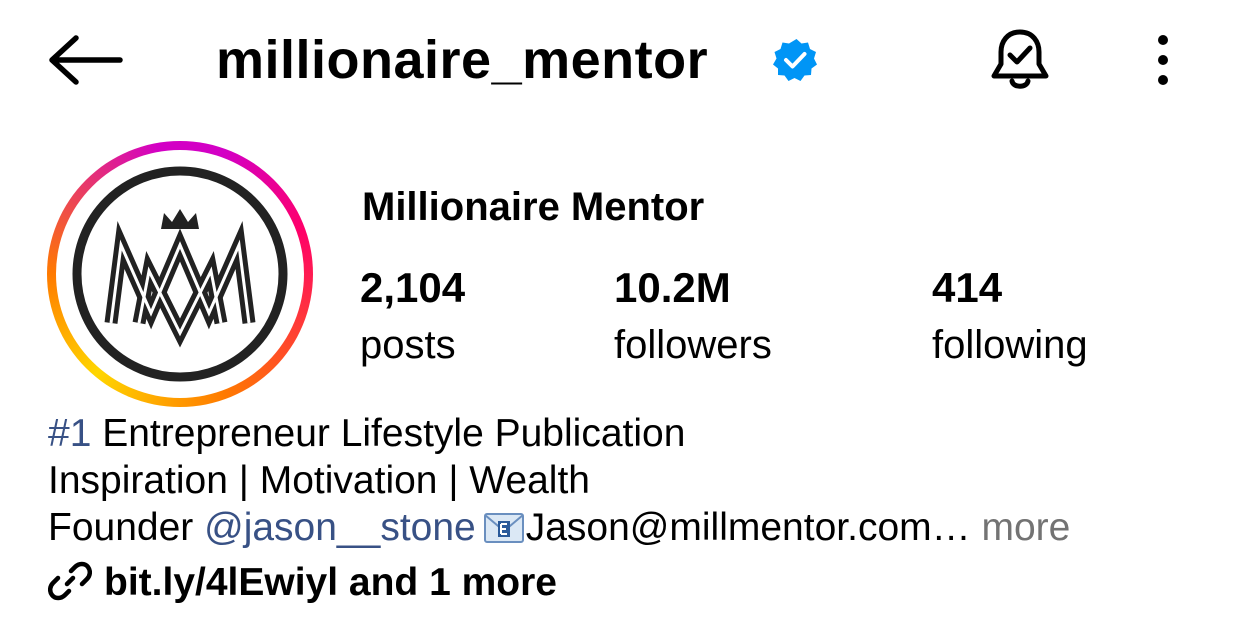  Describe the element at coordinates (408, 345) in the screenshot. I see `posts-label: posts` at that location.